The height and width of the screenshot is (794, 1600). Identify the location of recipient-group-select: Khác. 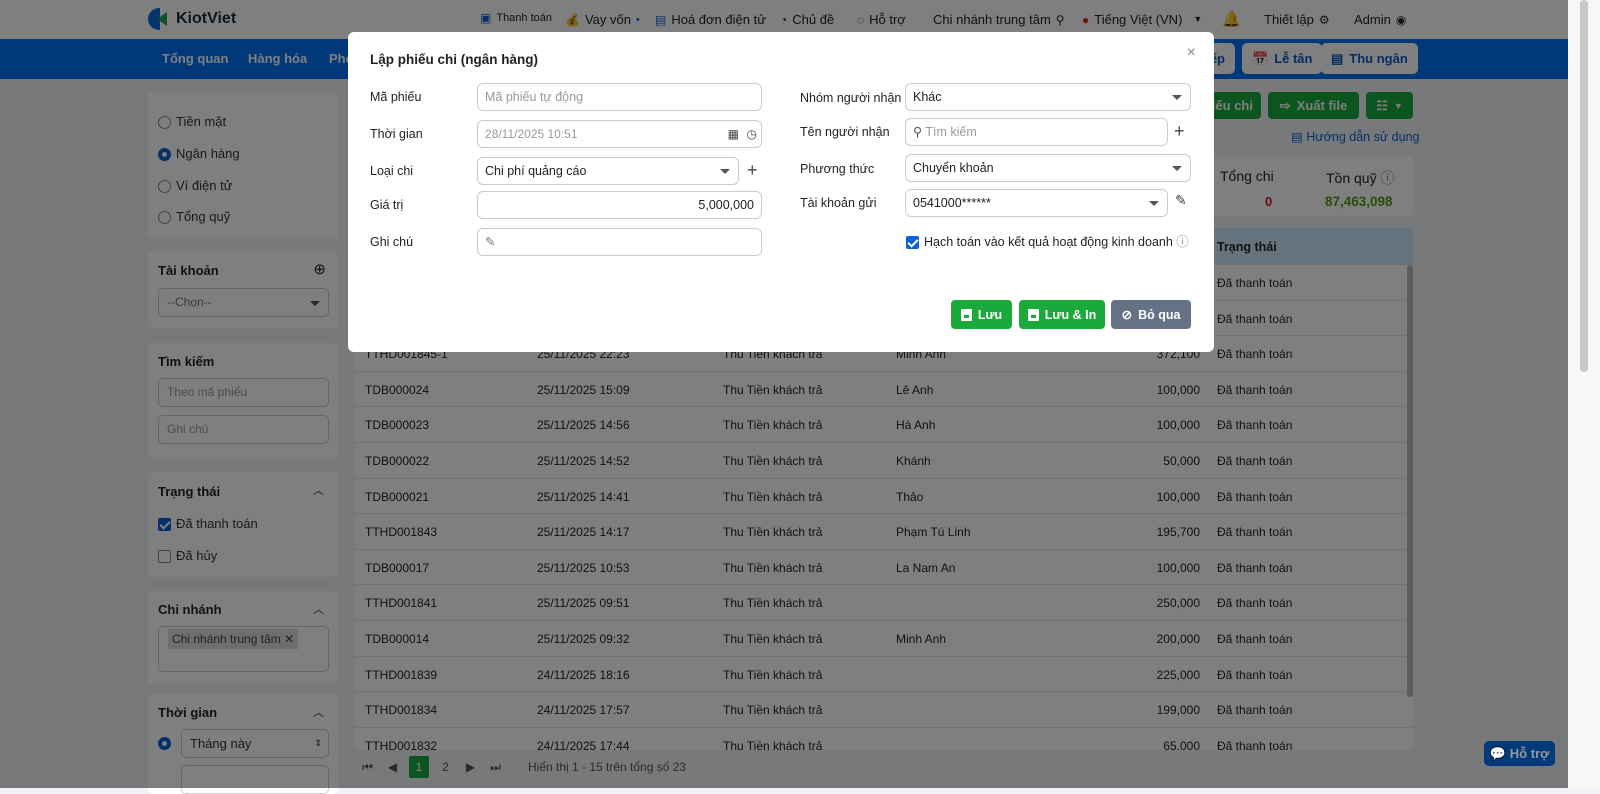
(1048, 97).